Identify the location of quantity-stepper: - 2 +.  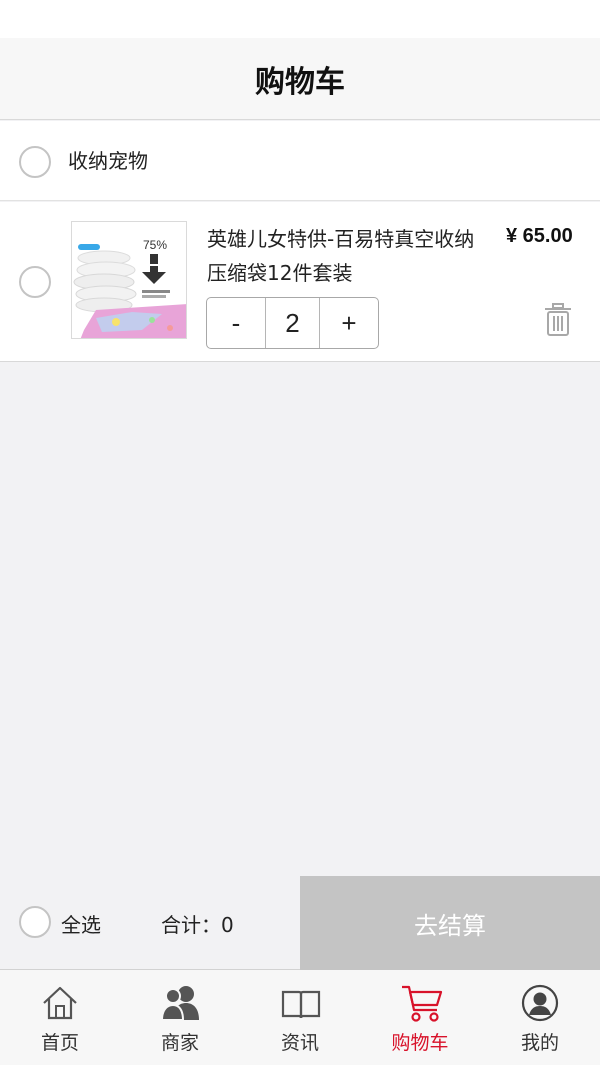
(292, 323).